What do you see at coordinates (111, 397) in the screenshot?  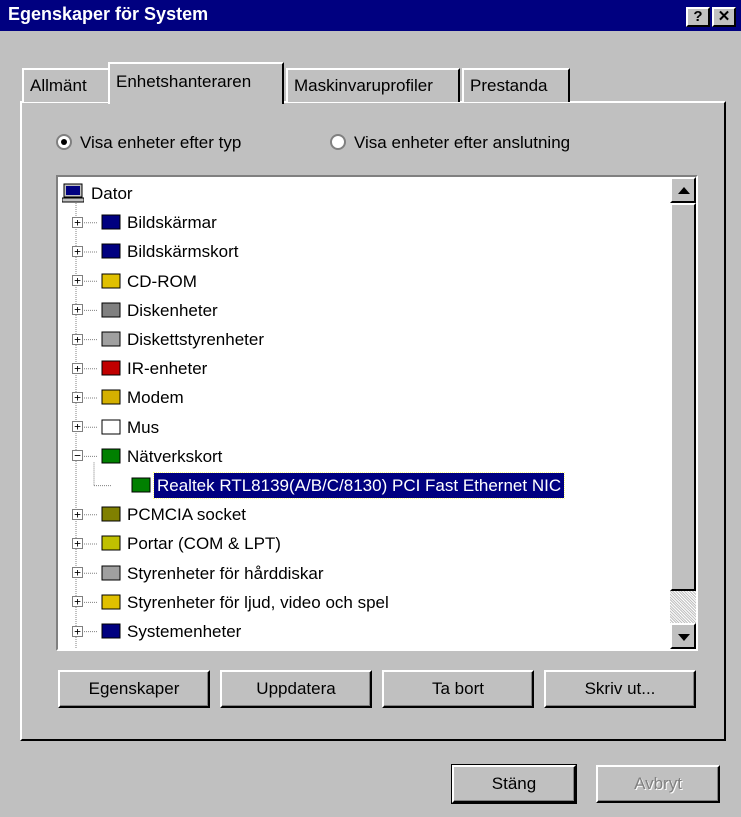 I see `modem-icon` at bounding box center [111, 397].